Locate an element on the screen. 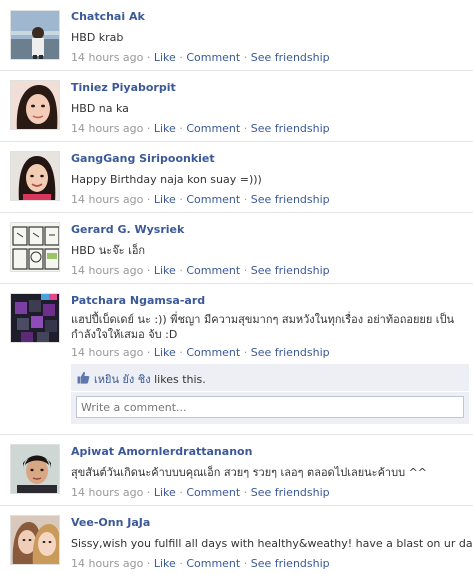 Image resolution: width=473 pixels, height=574 pixels. comment-box is located at coordinates (270, 408).